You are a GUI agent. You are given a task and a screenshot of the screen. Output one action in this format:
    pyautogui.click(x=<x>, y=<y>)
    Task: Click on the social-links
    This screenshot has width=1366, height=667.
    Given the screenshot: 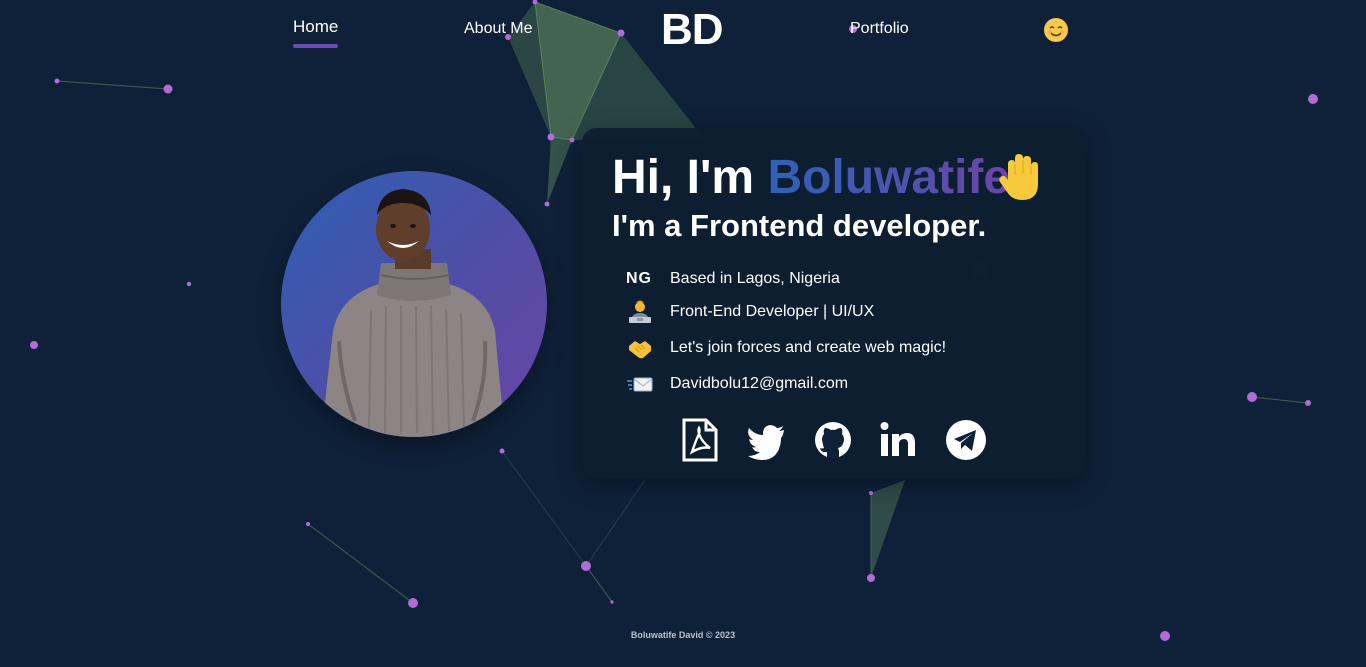 What is the action you would take?
    pyautogui.click(x=838, y=440)
    